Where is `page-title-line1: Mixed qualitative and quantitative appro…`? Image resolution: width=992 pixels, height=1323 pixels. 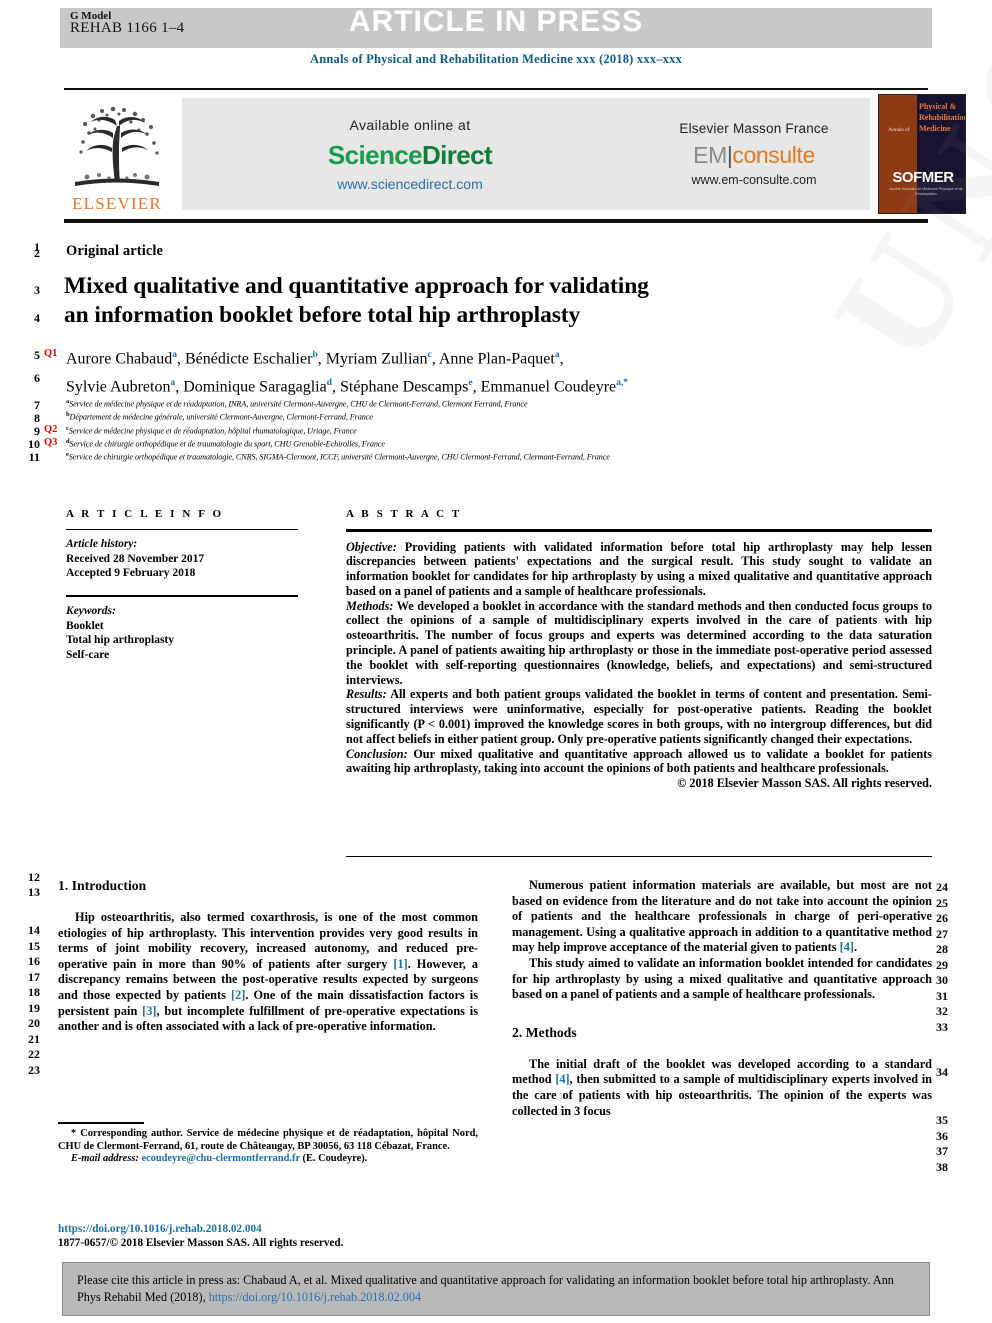 page-title-line1: Mixed qualitative and quantitative appro… is located at coordinates (356, 286).